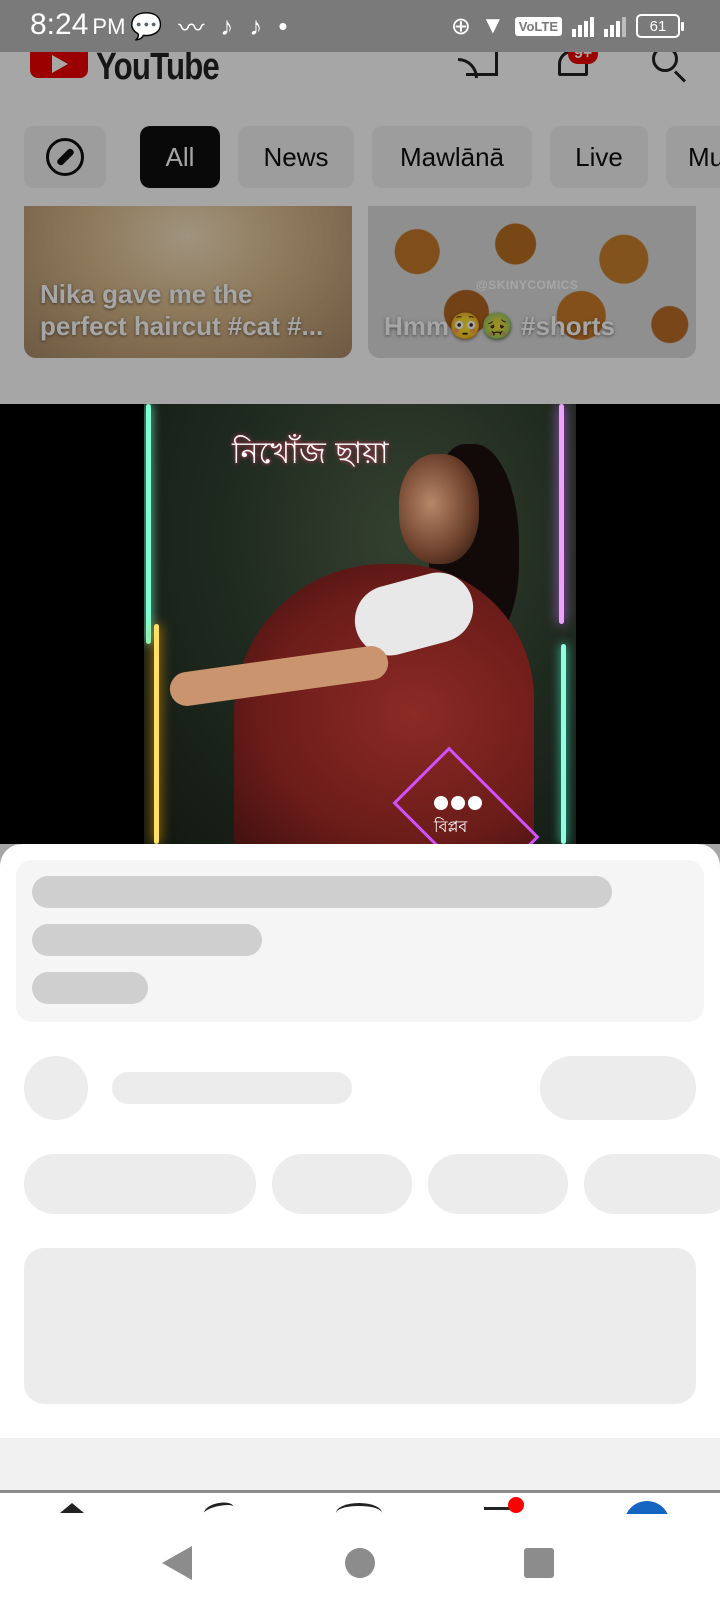 The height and width of the screenshot is (1612, 720). What do you see at coordinates (360, 1502) in the screenshot?
I see `bottom-navigation` at bounding box center [360, 1502].